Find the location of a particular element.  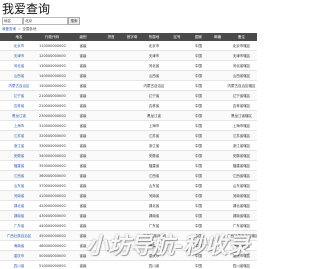

table-cell: 420000000000 is located at coordinates (52, 205).